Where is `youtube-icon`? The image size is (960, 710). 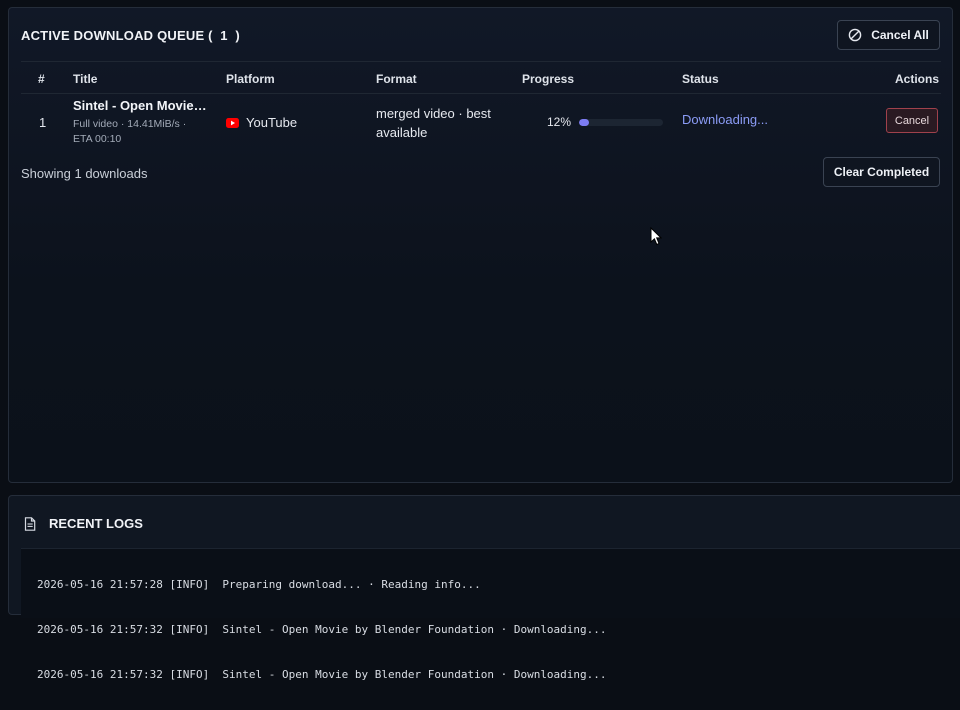
youtube-icon is located at coordinates (232, 122).